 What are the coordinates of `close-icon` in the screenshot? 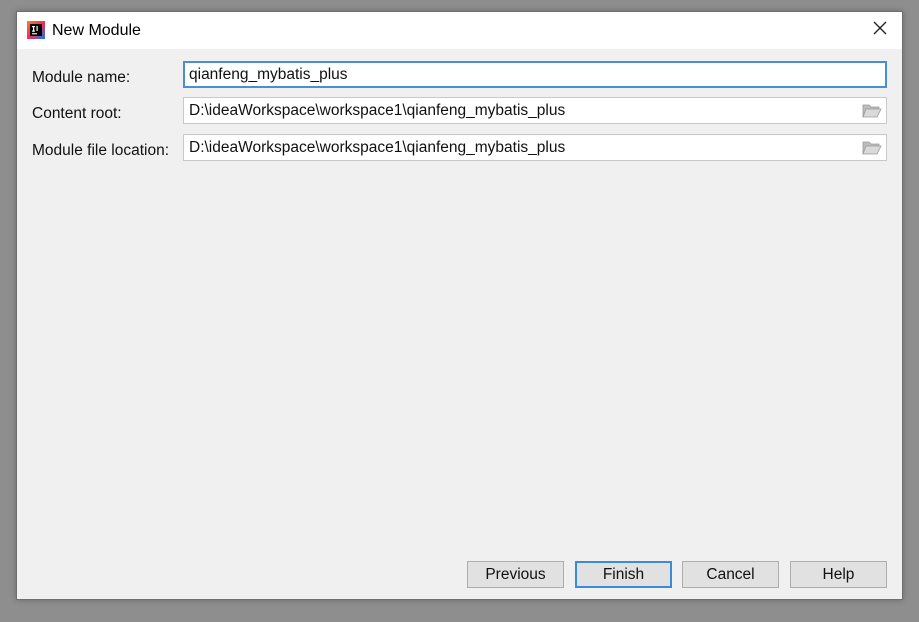 It's located at (880, 30).